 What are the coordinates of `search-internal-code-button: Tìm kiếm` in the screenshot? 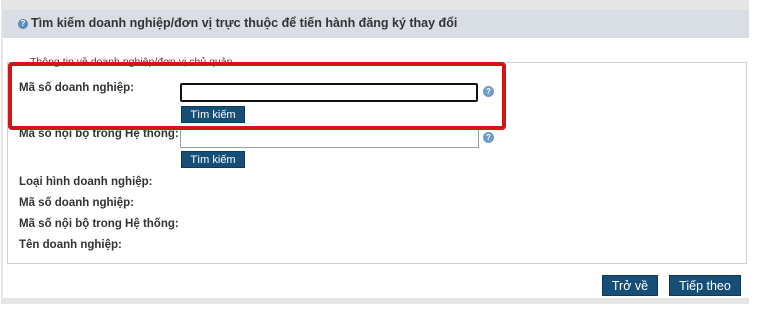 It's located at (213, 159).